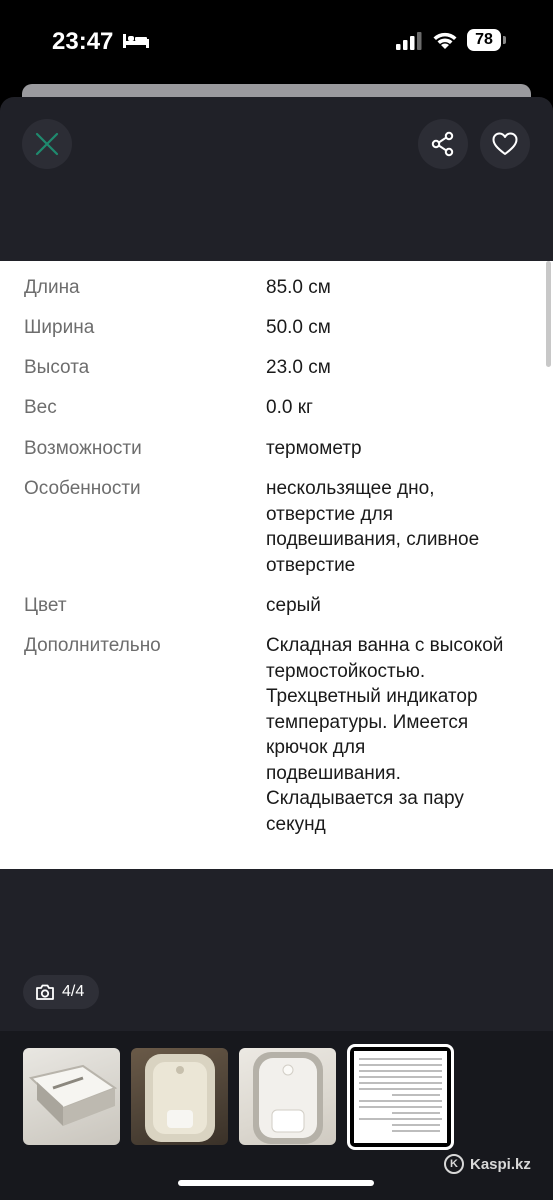  I want to click on share-button, so click(443, 144).